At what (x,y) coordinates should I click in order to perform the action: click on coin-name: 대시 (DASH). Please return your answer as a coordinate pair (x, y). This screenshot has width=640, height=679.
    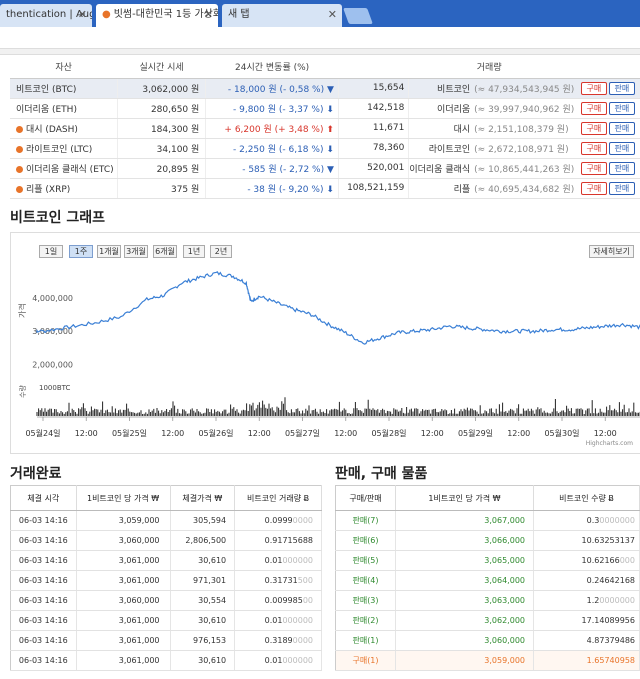
    Looking at the image, I should click on (64, 128).